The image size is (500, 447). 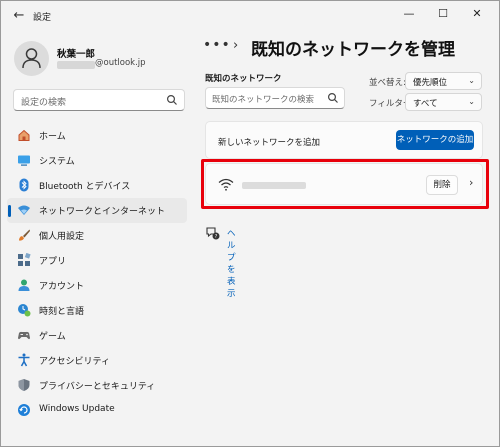 I want to click on home-icon, so click(x=24, y=135).